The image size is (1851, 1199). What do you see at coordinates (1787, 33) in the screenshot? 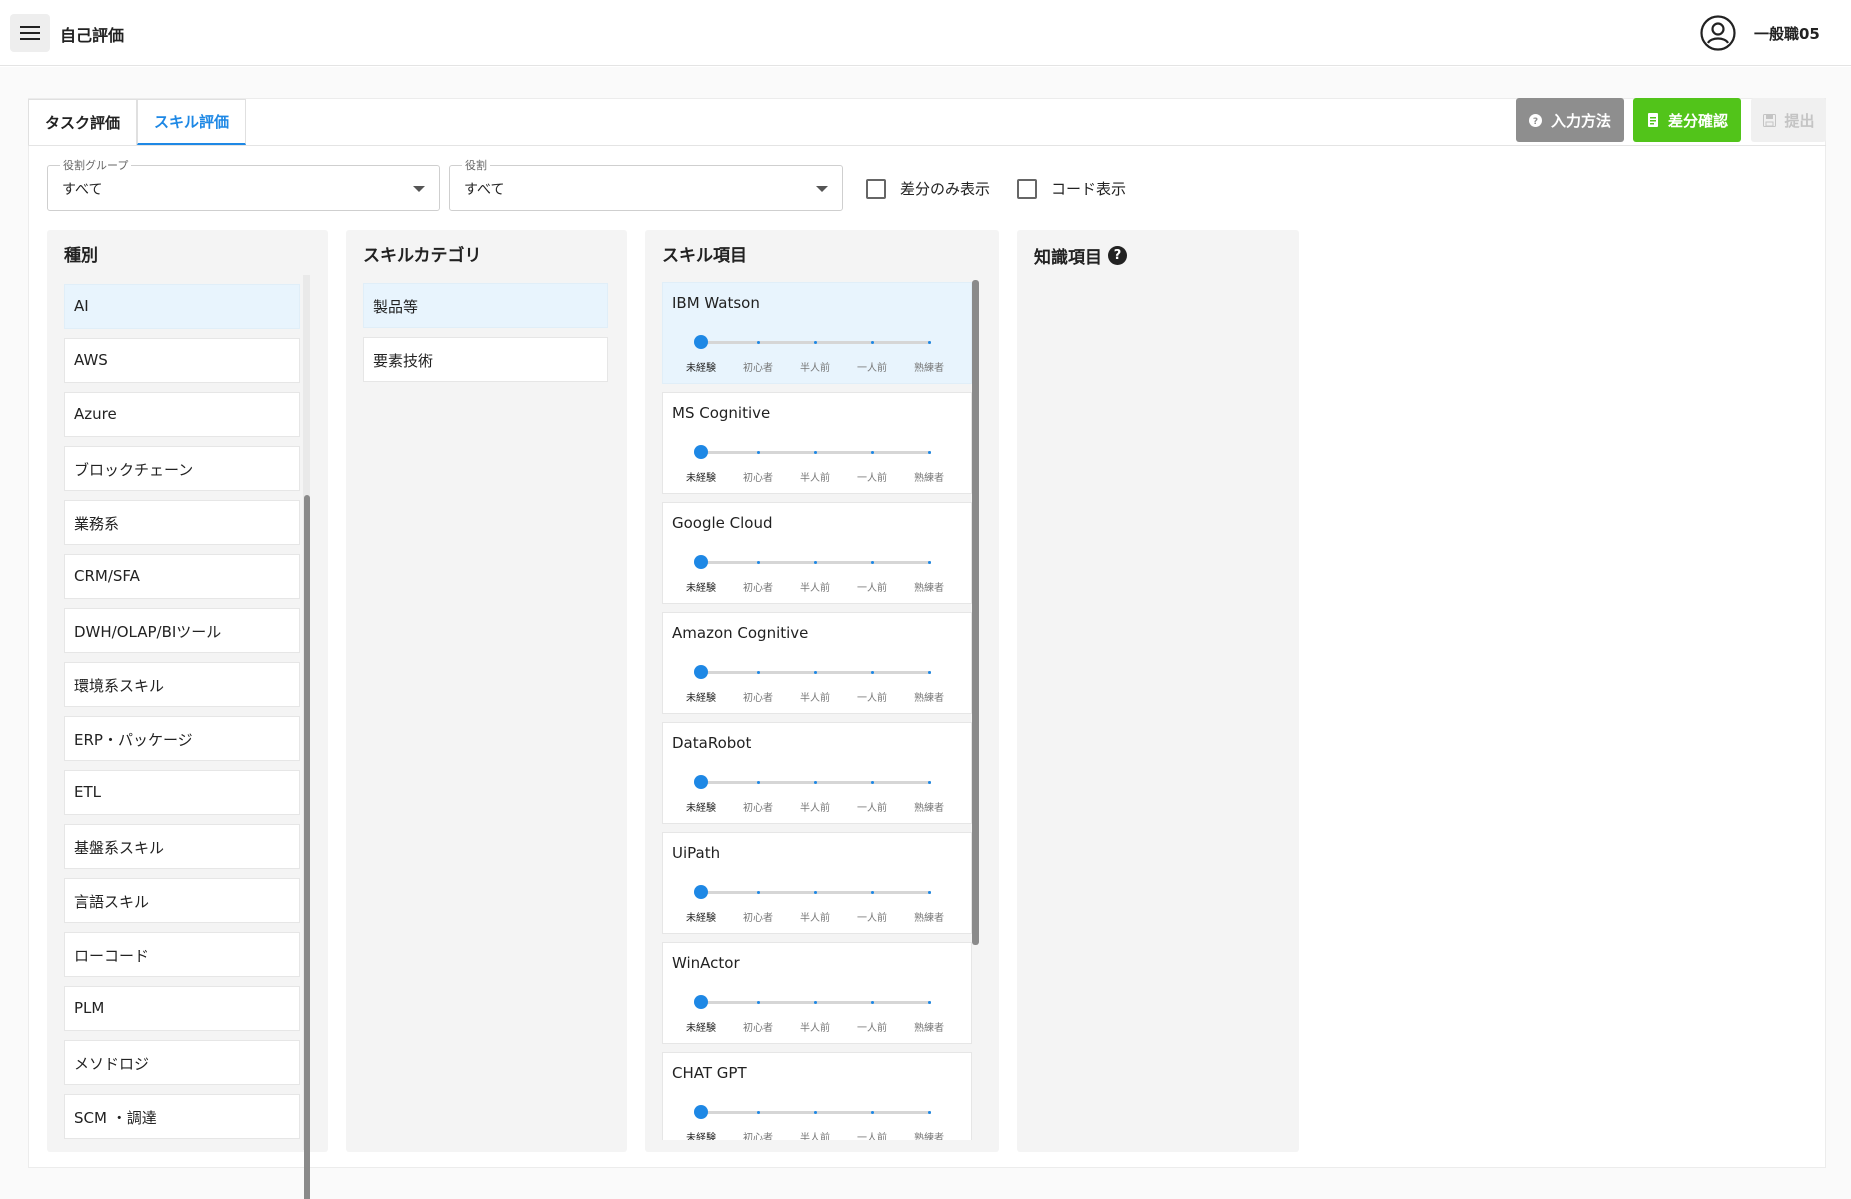
I see `user-name: 一般職05` at bounding box center [1787, 33].